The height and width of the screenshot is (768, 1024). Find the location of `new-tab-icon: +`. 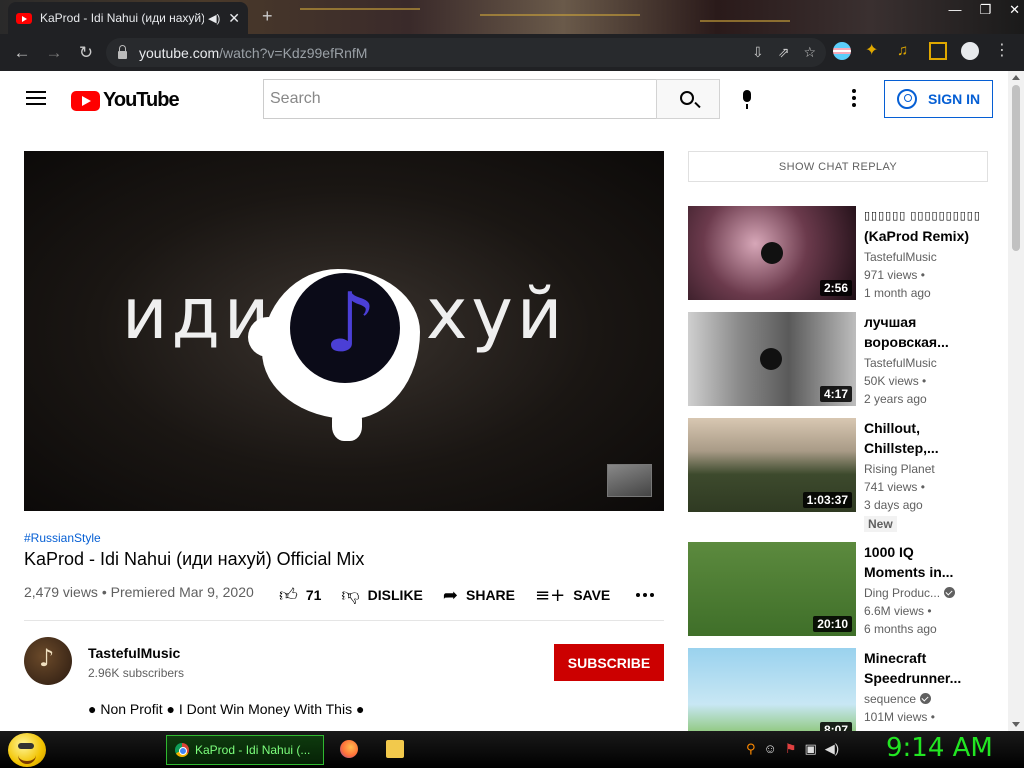

new-tab-icon: + is located at coordinates (267, 16).